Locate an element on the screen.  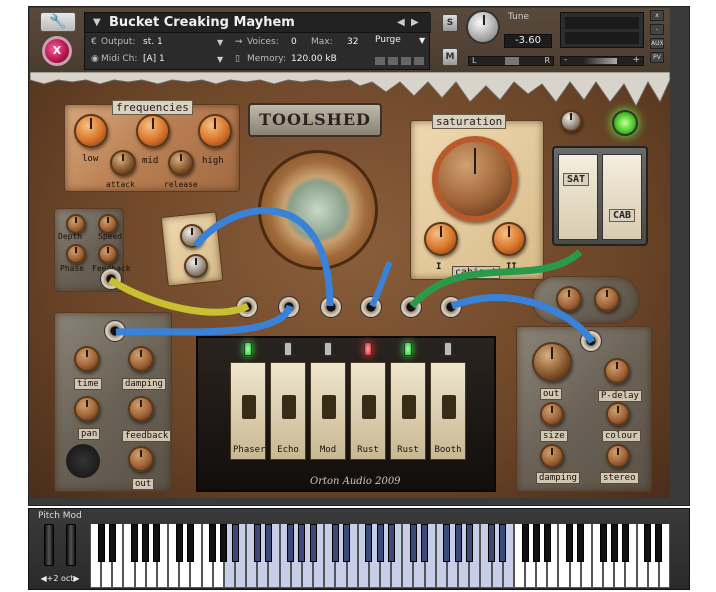
fx-switch-3: Rust is located at coordinates (368, 411).